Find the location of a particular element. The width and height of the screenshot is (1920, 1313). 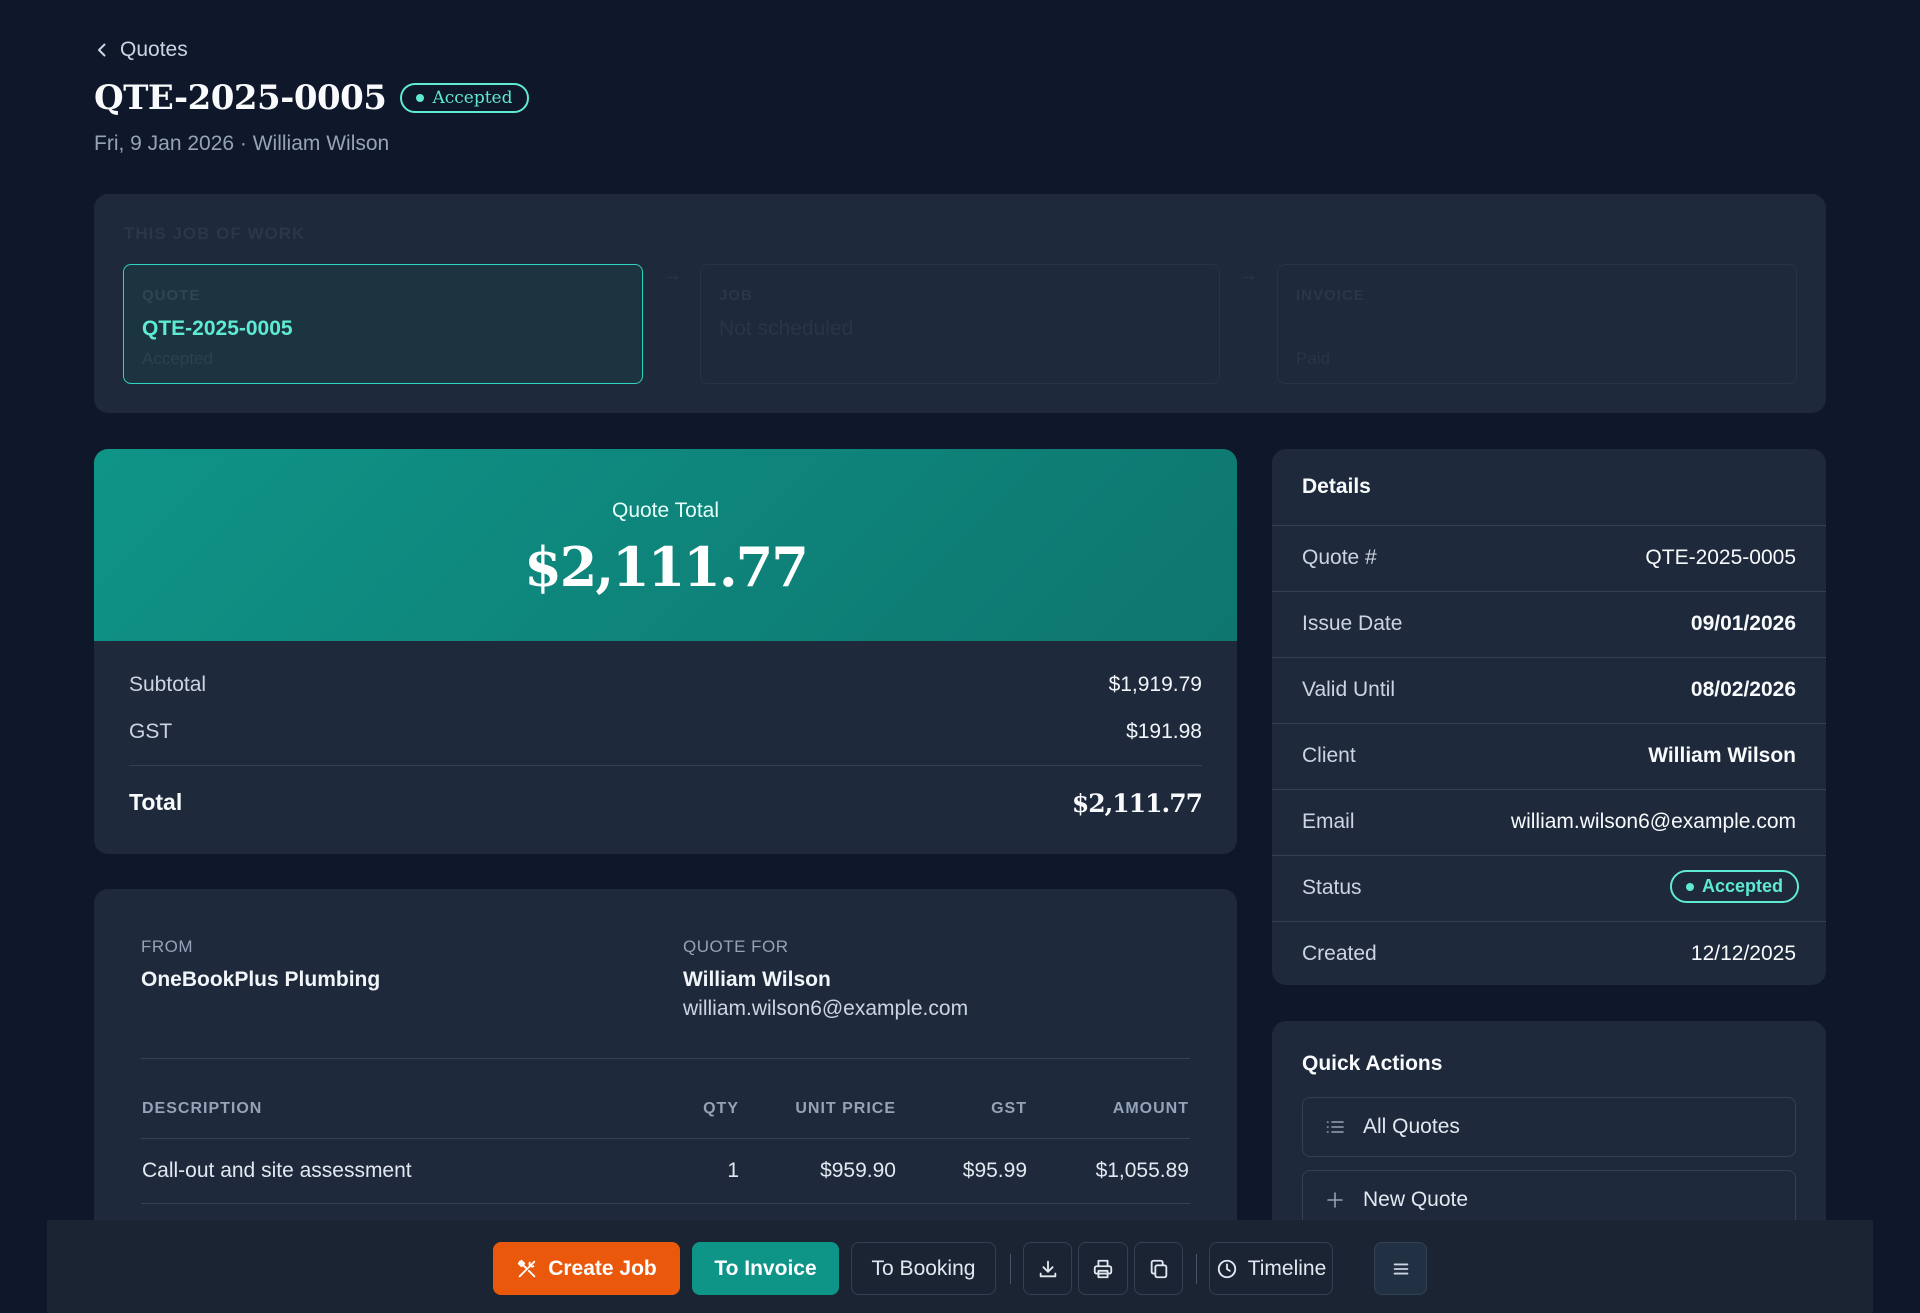

tools-icon is located at coordinates (527, 1268).